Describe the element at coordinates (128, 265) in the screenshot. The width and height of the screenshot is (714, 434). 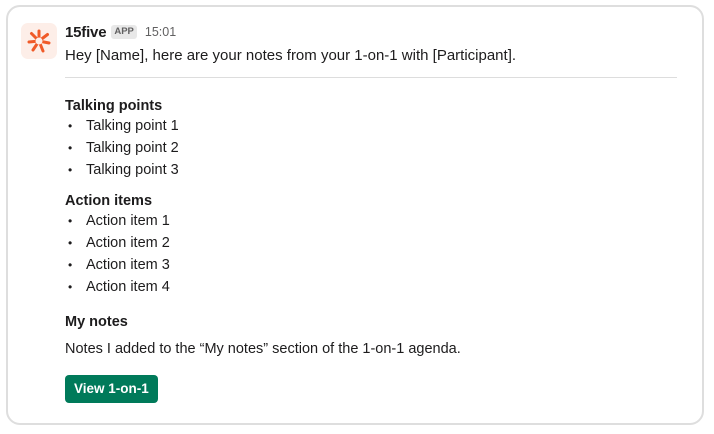
I see `list-item-text: Action item 3` at that location.